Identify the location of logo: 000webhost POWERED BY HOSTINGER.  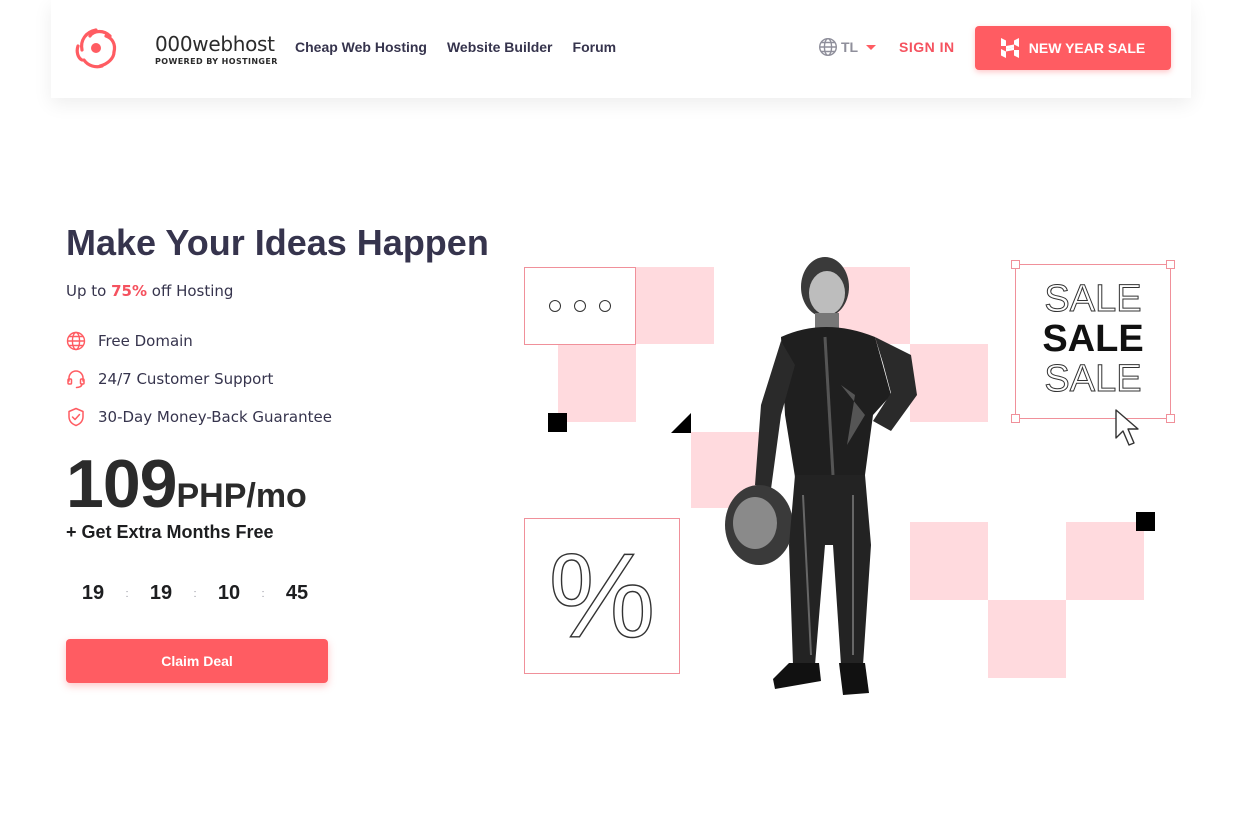
(173, 48).